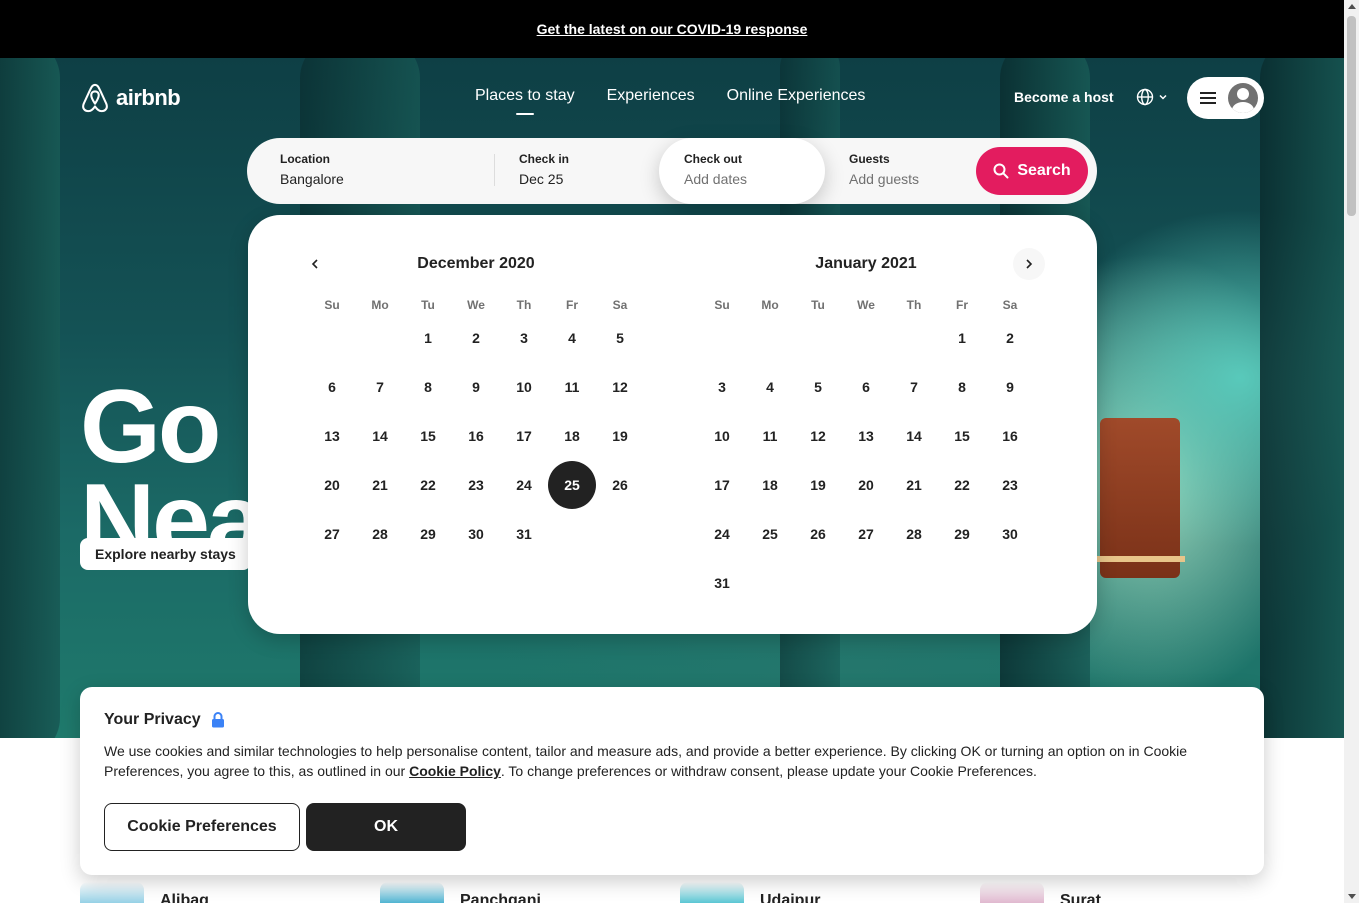  Describe the element at coordinates (750, 892) in the screenshot. I see `destination-card: Udaipur` at that location.